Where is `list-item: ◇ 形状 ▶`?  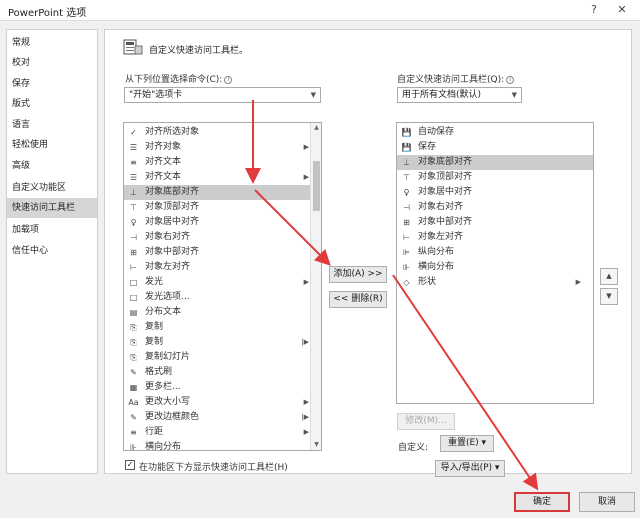 list-item: ◇ 形状 ▶ is located at coordinates (495, 282).